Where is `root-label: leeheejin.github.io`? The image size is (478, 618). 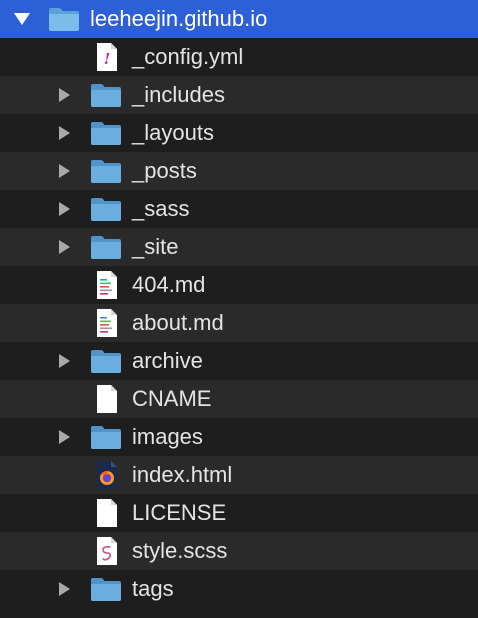
root-label: leeheejin.github.io is located at coordinates (179, 18).